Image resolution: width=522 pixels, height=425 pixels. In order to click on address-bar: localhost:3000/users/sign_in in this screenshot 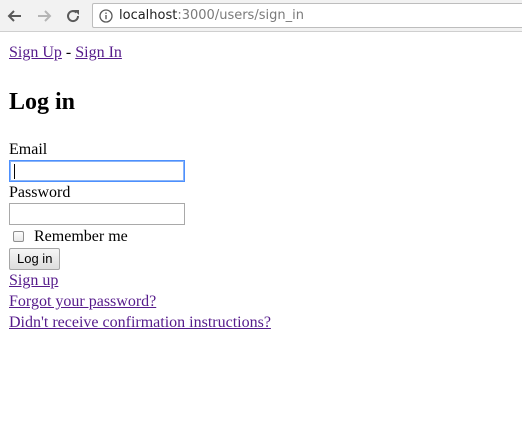, I will do `click(307, 15)`.